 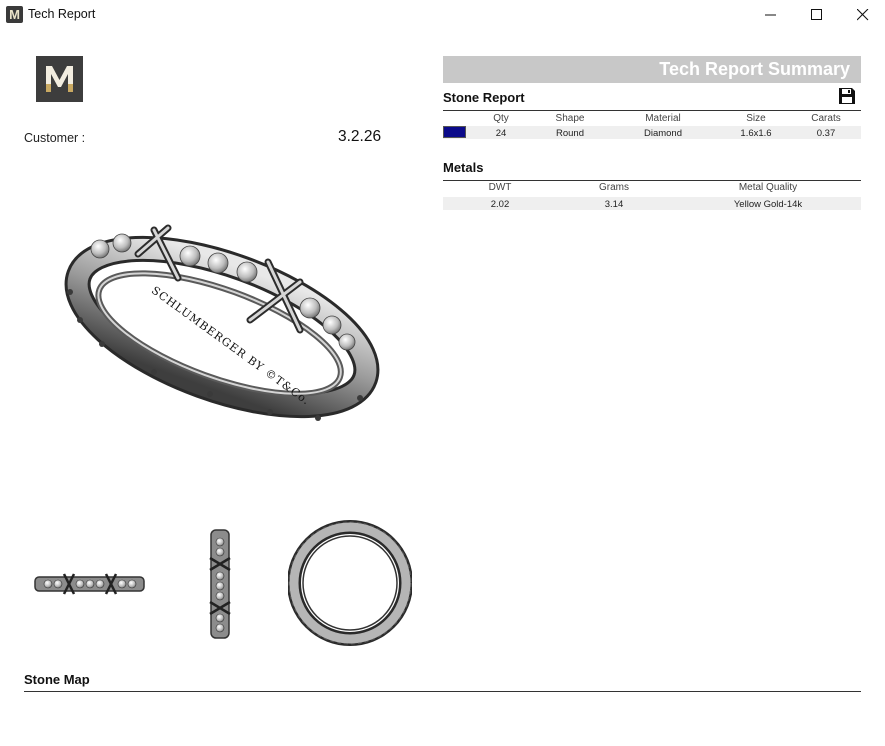 What do you see at coordinates (360, 136) in the screenshot?
I see `customer-value: 3.2.26` at bounding box center [360, 136].